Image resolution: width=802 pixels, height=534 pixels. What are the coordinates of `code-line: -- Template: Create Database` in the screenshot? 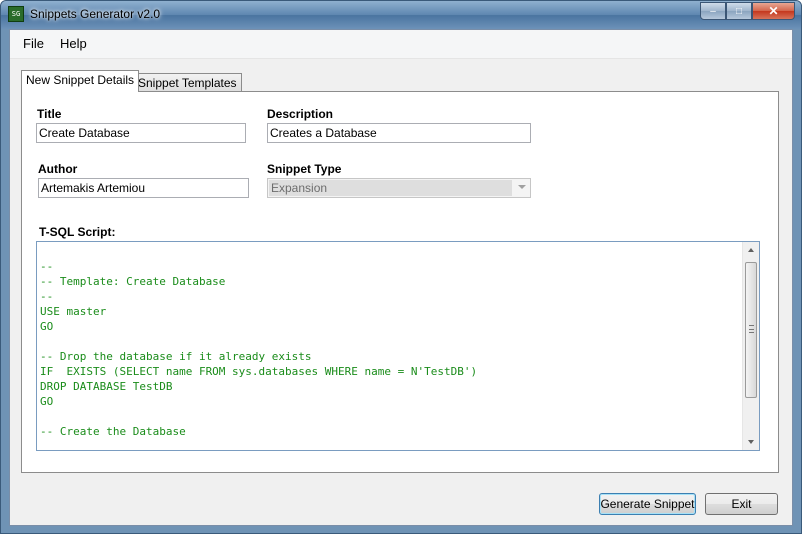 It's located at (133, 281).